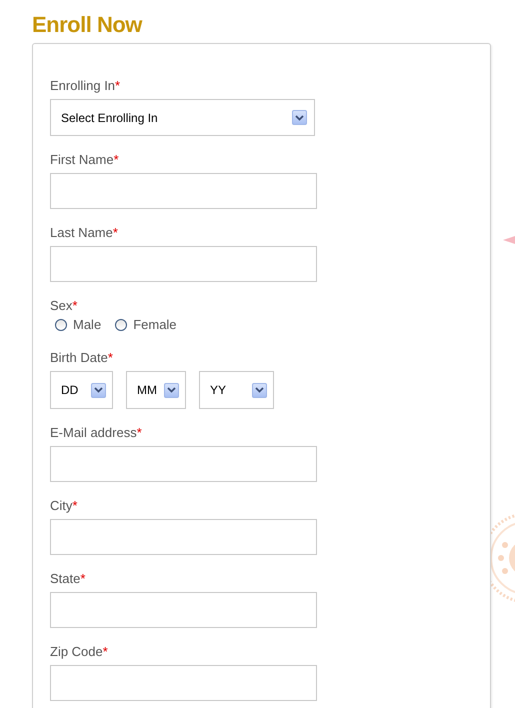  What do you see at coordinates (96, 432) in the screenshot?
I see `field-label: E-Mail address*` at bounding box center [96, 432].